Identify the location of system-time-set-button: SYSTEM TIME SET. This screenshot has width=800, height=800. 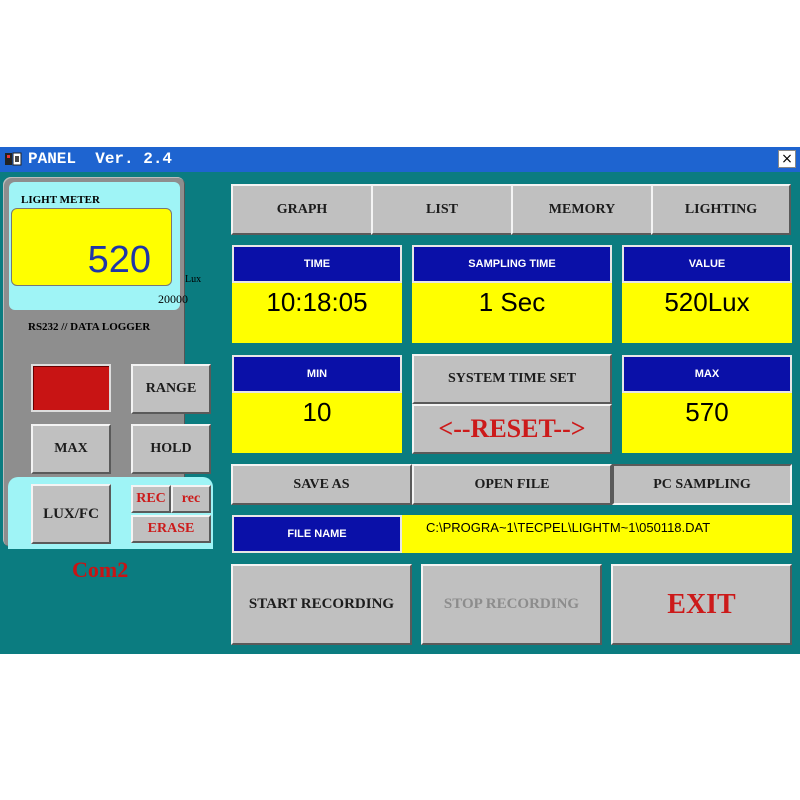
(512, 379).